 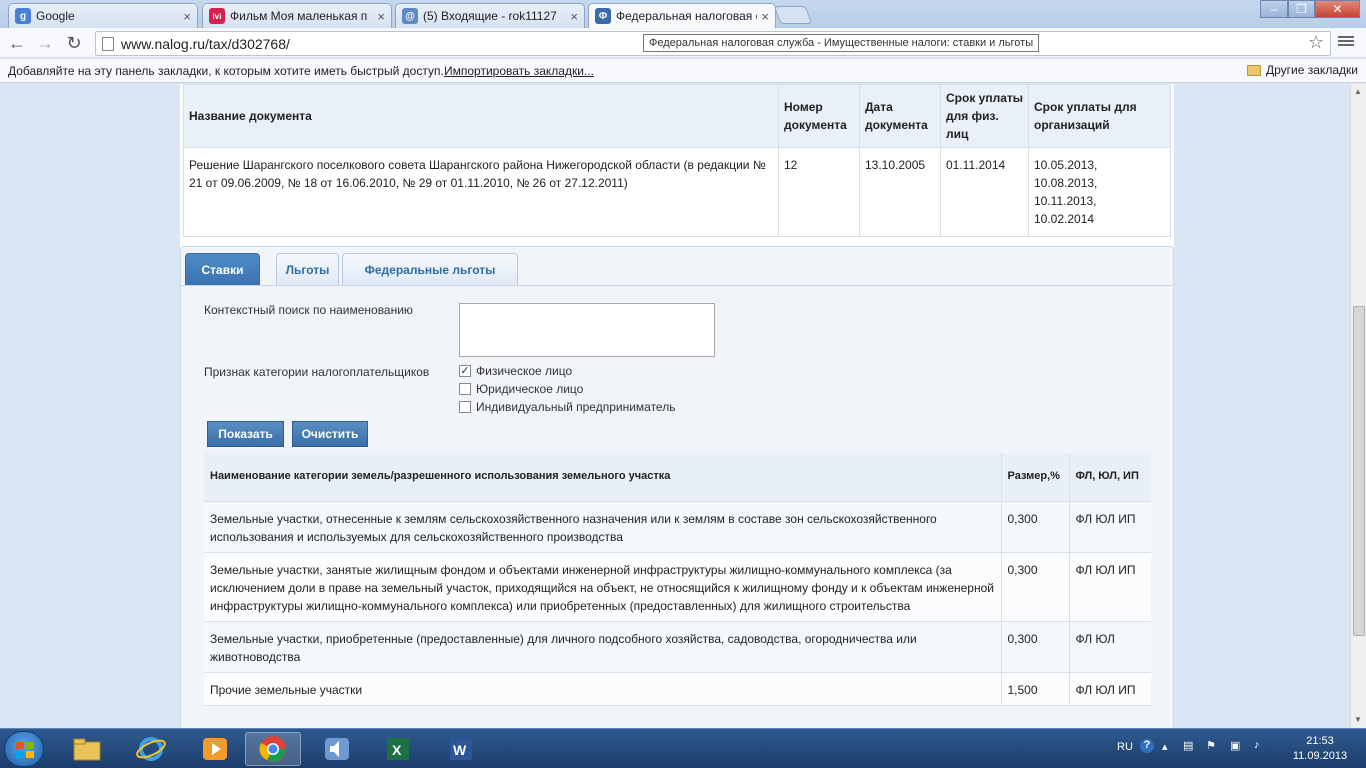 I want to click on device-icon: ▣, so click(x=1235, y=745).